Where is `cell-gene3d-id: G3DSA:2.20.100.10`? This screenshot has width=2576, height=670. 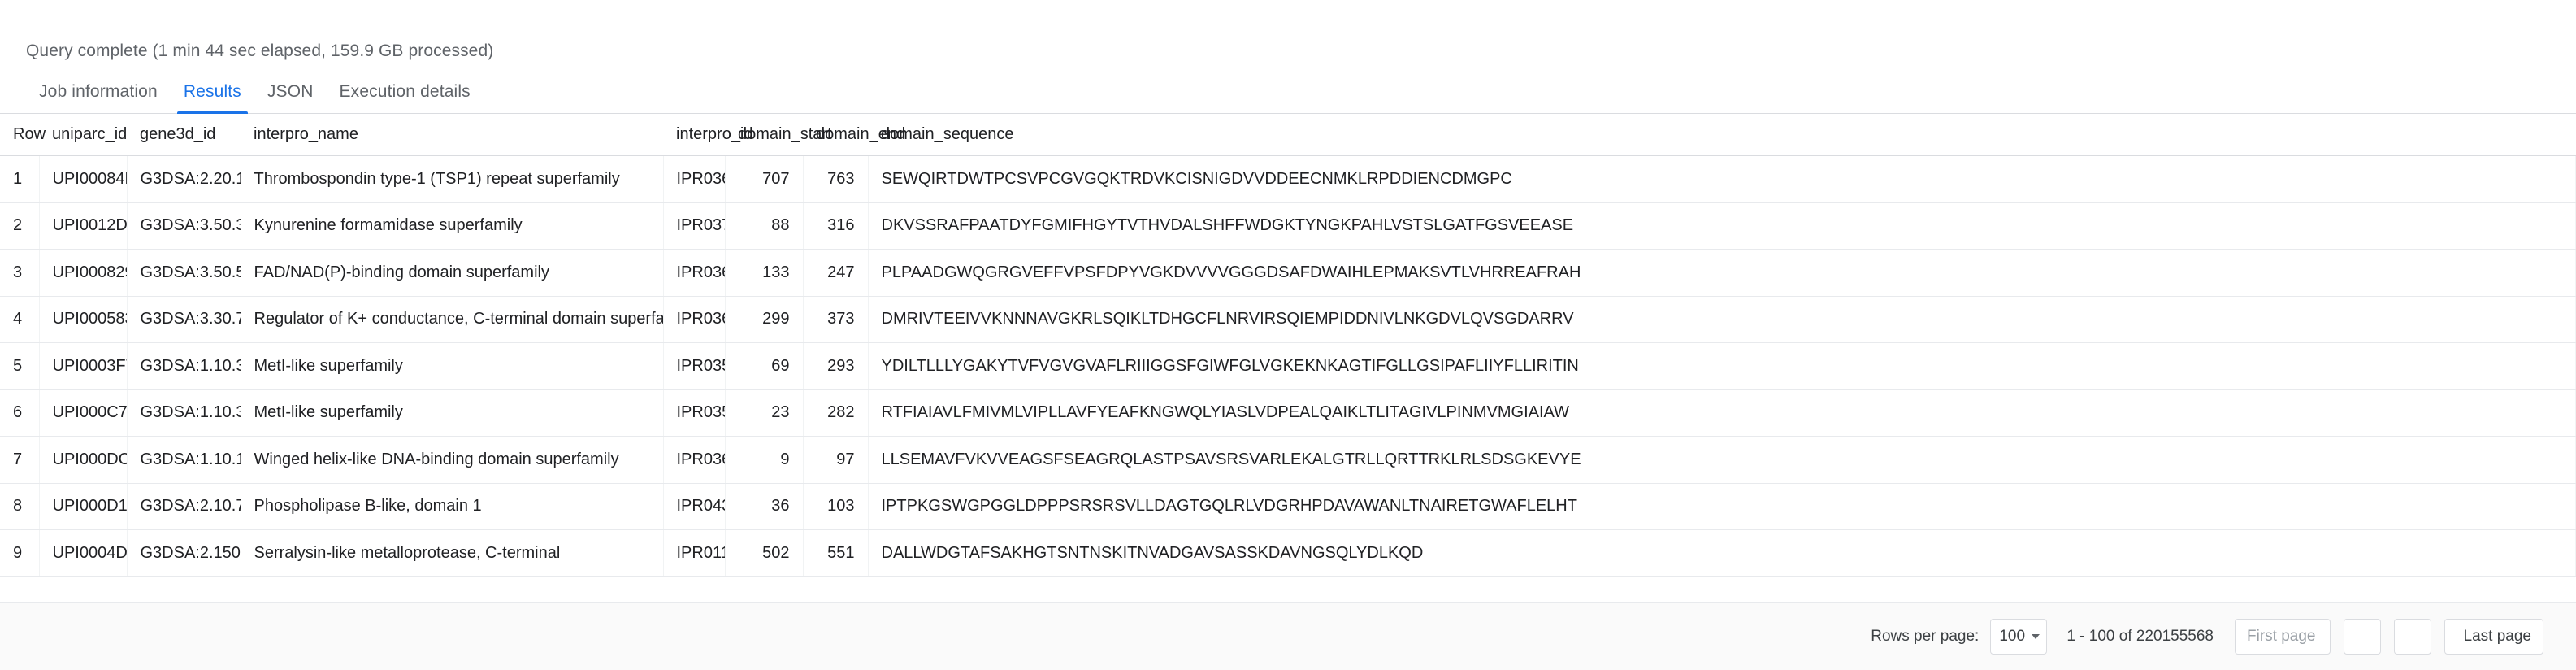
cell-gene3d-id: G3DSA:2.20.100.10 is located at coordinates (184, 179).